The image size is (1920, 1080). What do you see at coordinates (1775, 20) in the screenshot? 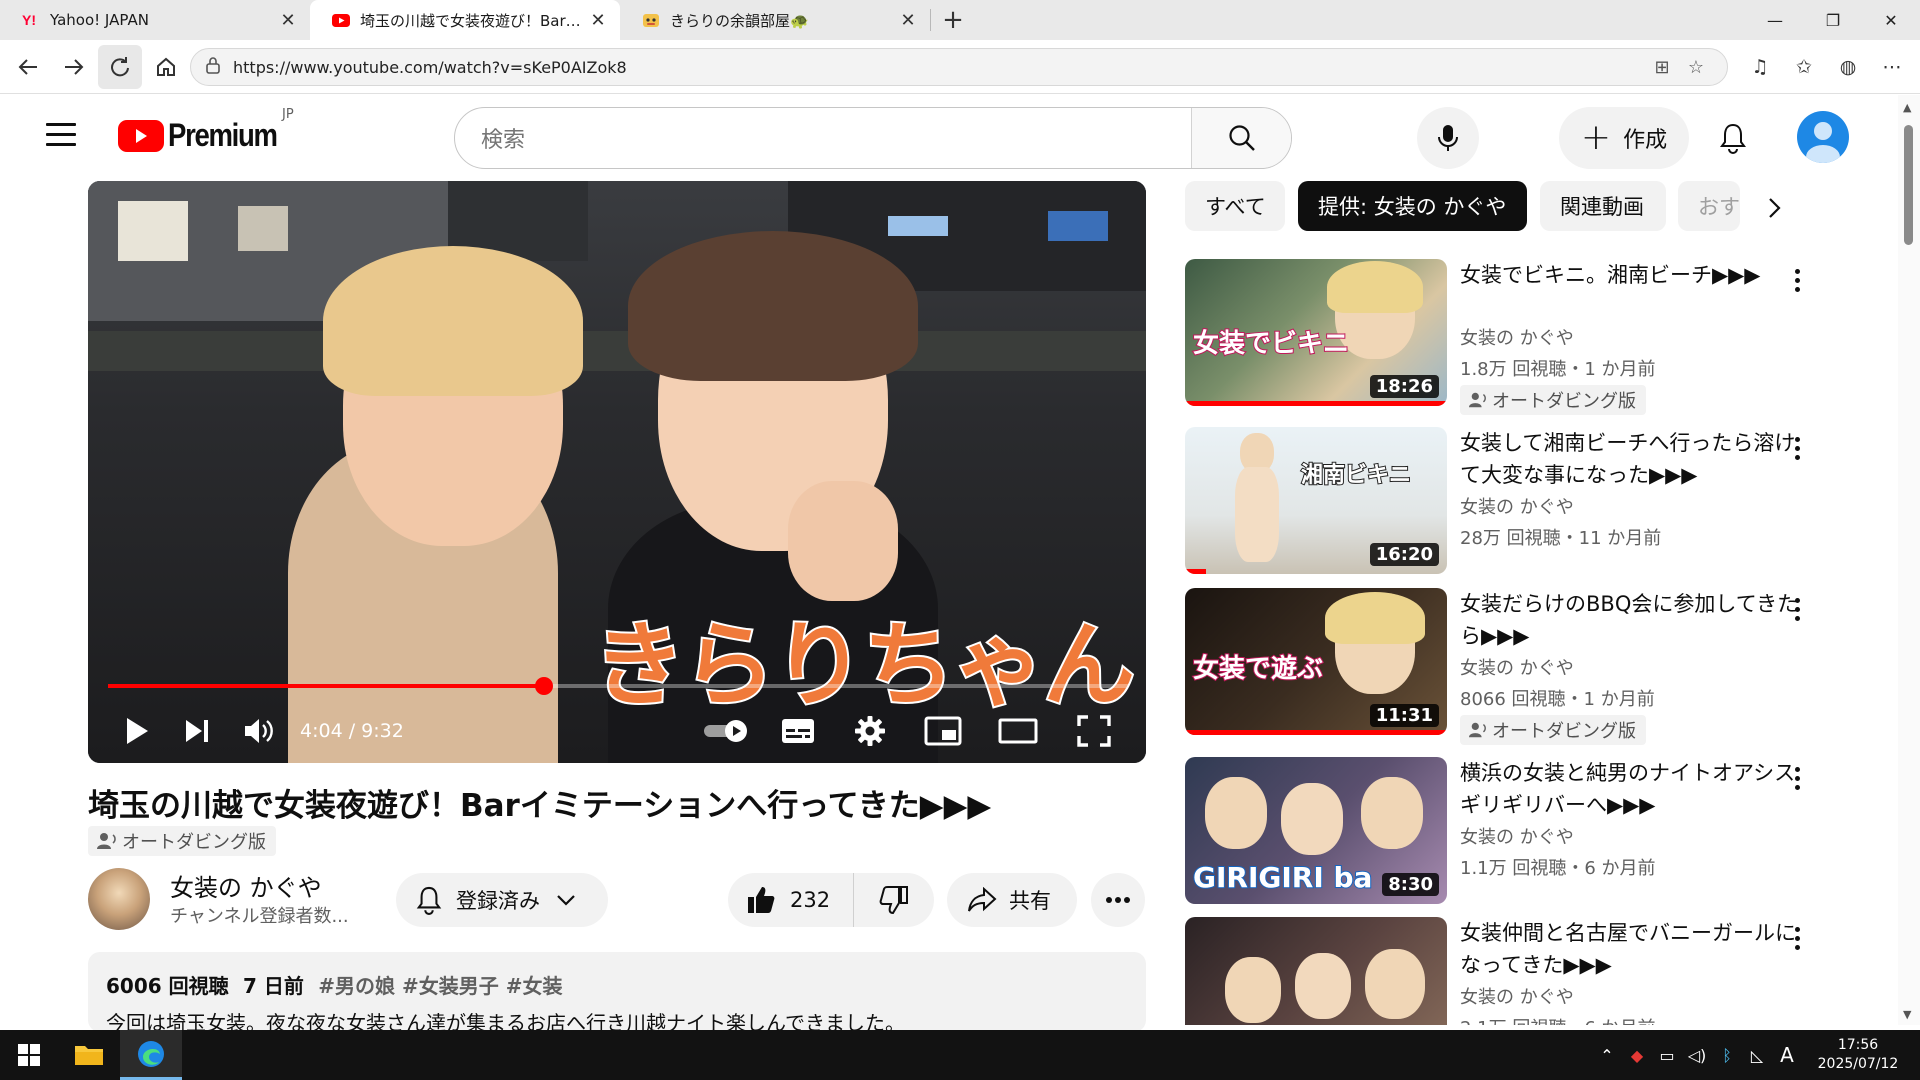
I see `minimize-icon: —` at bounding box center [1775, 20].